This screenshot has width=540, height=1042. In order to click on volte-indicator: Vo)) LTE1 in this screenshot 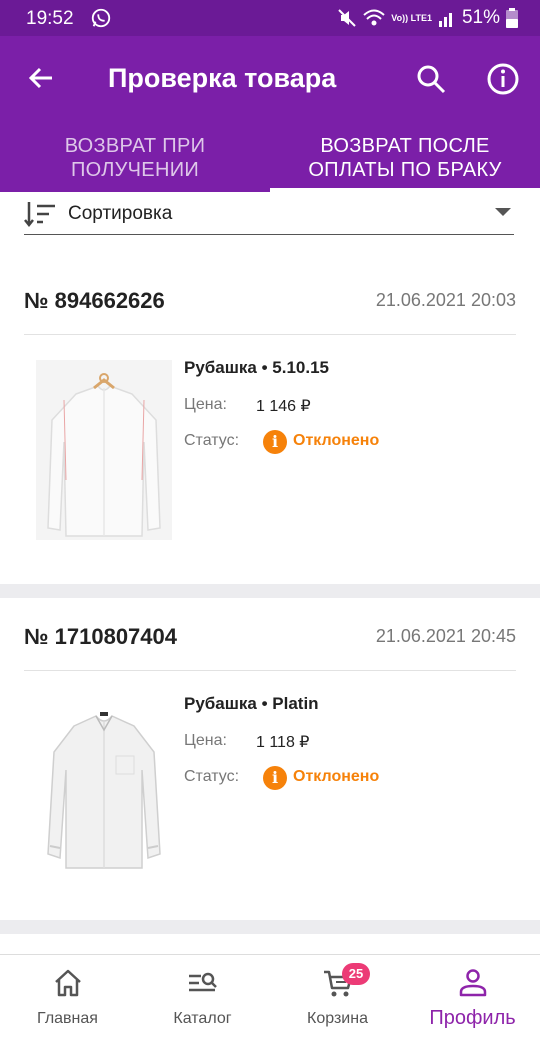, I will do `click(411, 17)`.